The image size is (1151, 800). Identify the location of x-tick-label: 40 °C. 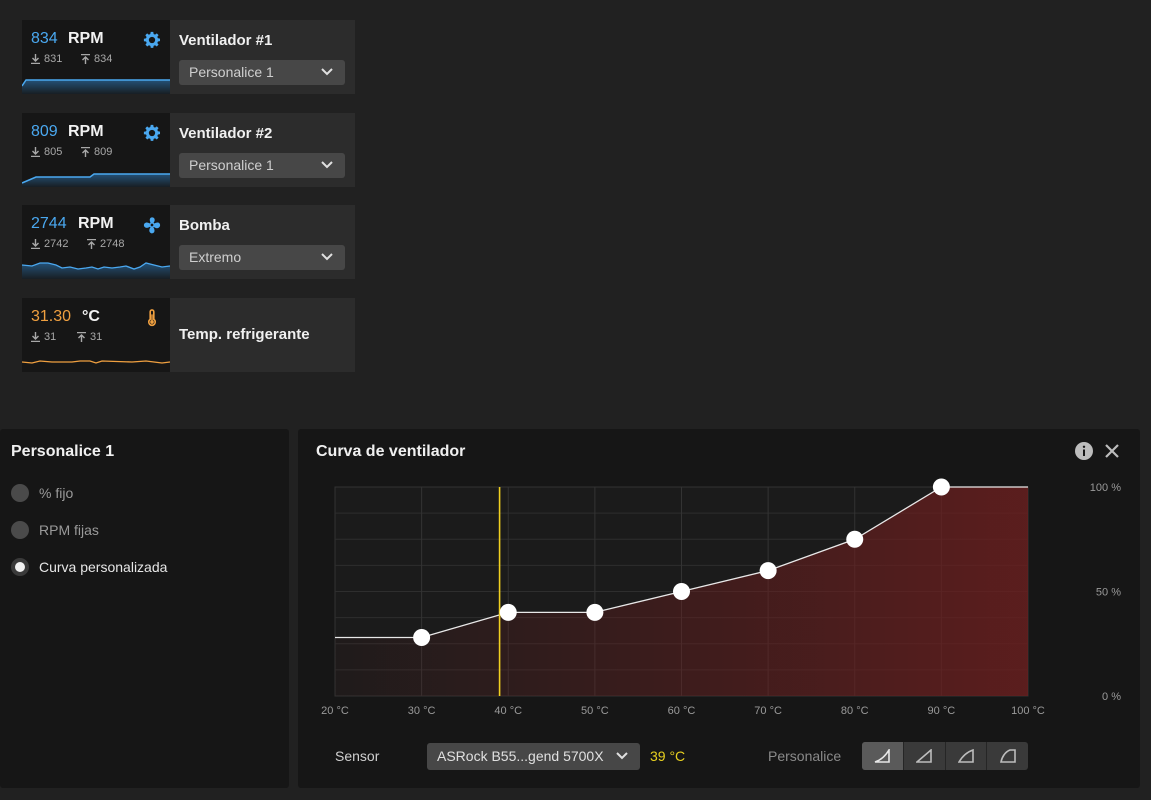
(508, 711).